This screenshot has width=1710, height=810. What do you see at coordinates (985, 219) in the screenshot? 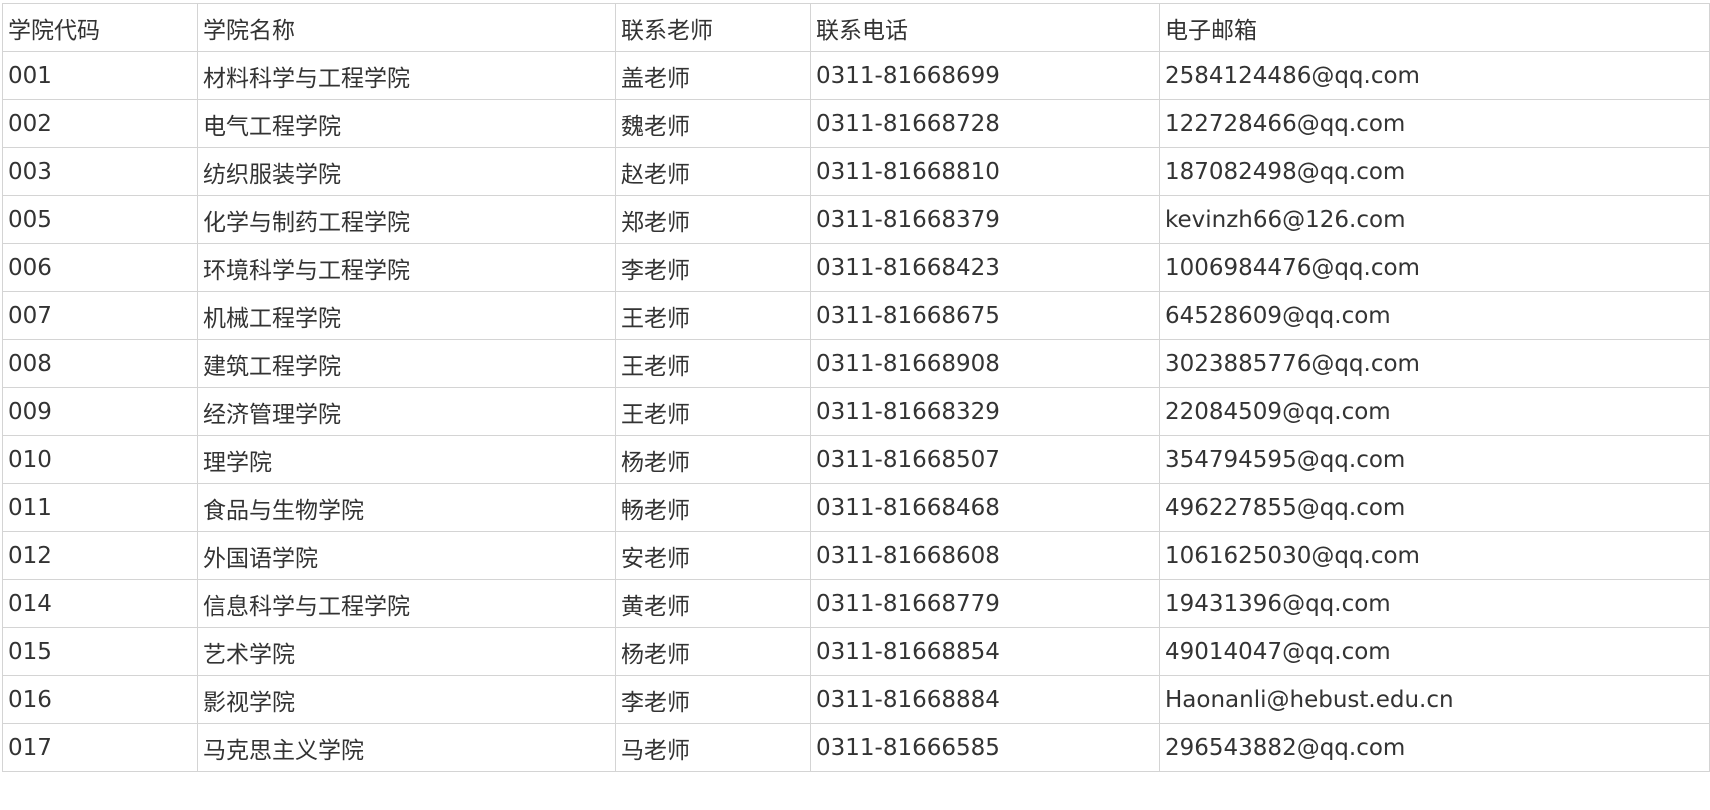
I see `contact-phone-cell: 0311-81668379` at bounding box center [985, 219].